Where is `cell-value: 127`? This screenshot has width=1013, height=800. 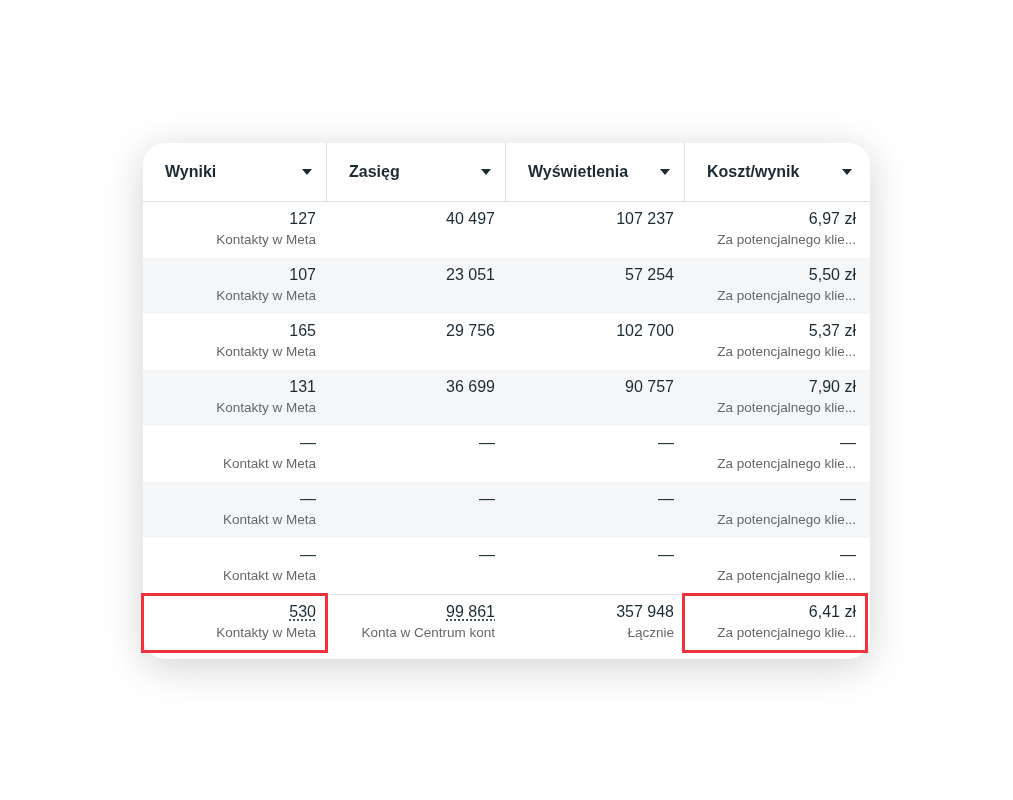
cell-value: 127 is located at coordinates (302, 219).